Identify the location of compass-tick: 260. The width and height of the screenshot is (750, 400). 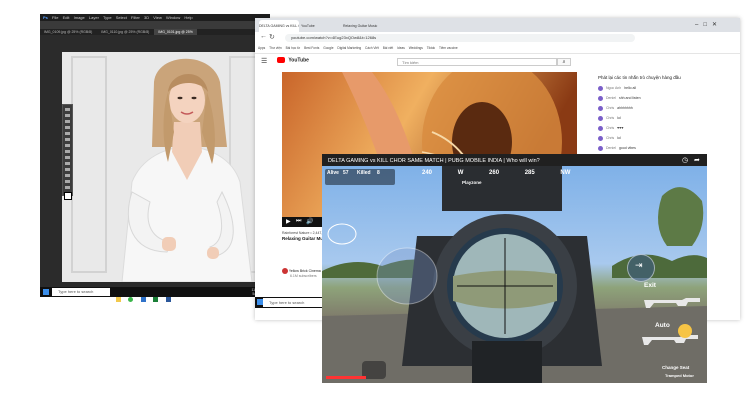
(494, 173).